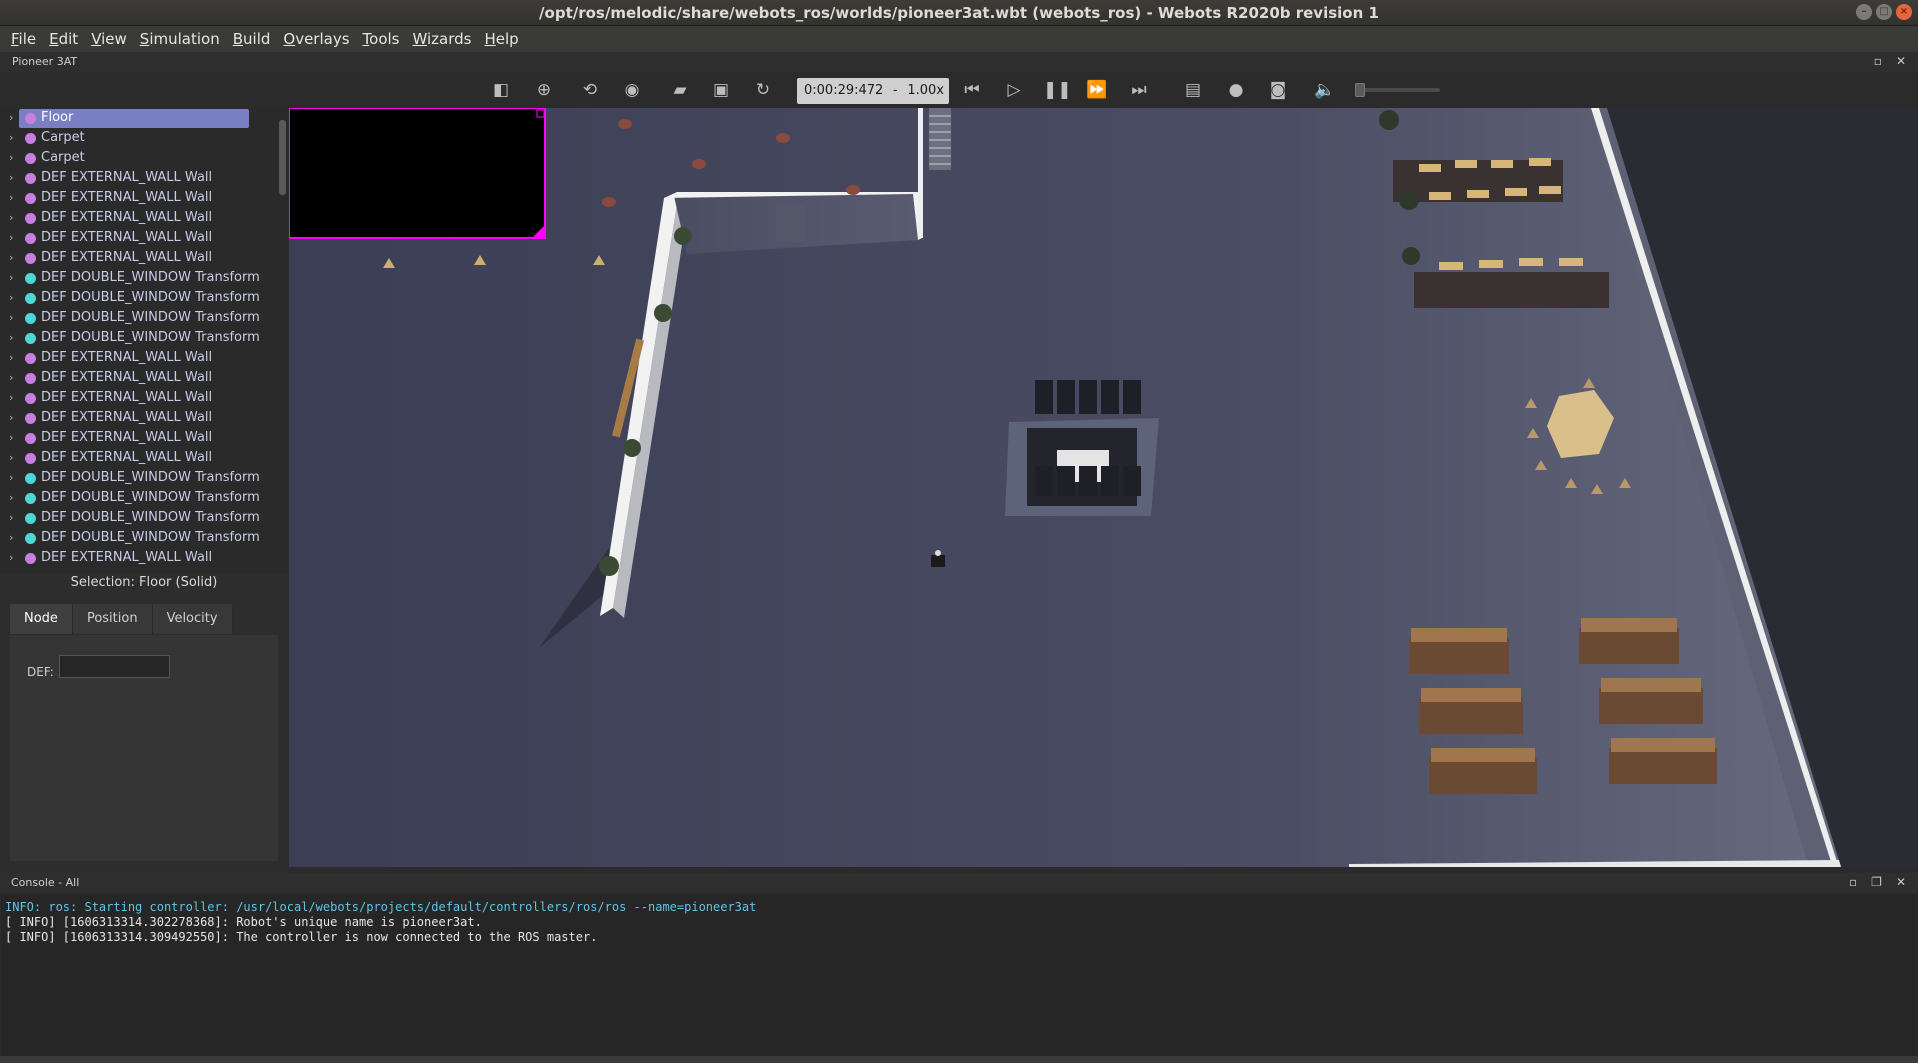 Image resolution: width=1918 pixels, height=1063 pixels. I want to click on pause-icon: ❚❚, so click(1057, 90).